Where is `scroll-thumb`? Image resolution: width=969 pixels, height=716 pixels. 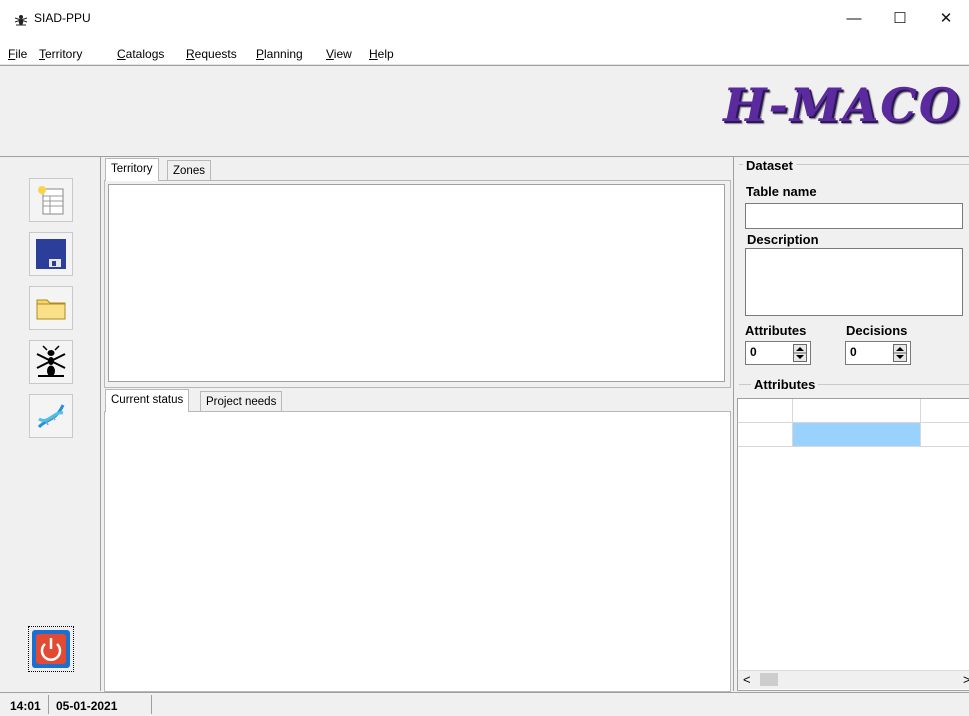 scroll-thumb is located at coordinates (769, 679).